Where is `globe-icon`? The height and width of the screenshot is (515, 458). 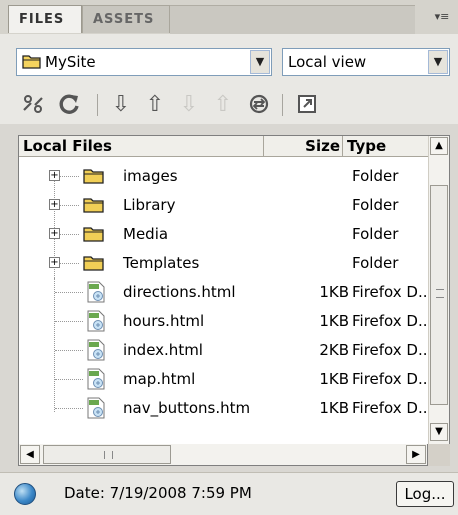
globe-icon is located at coordinates (25, 494).